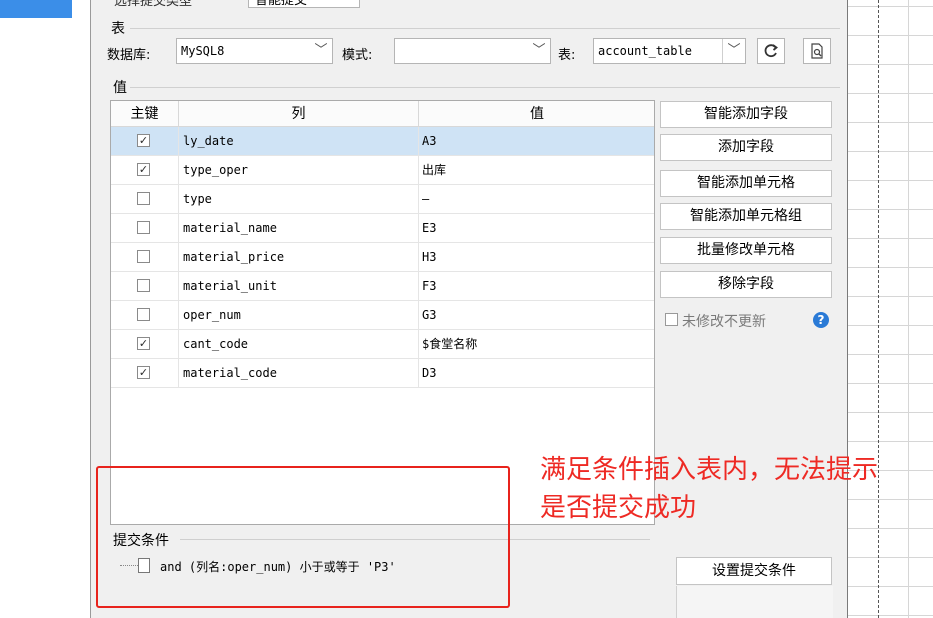 The height and width of the screenshot is (618, 933). I want to click on column-header-value: 值, so click(536, 114).